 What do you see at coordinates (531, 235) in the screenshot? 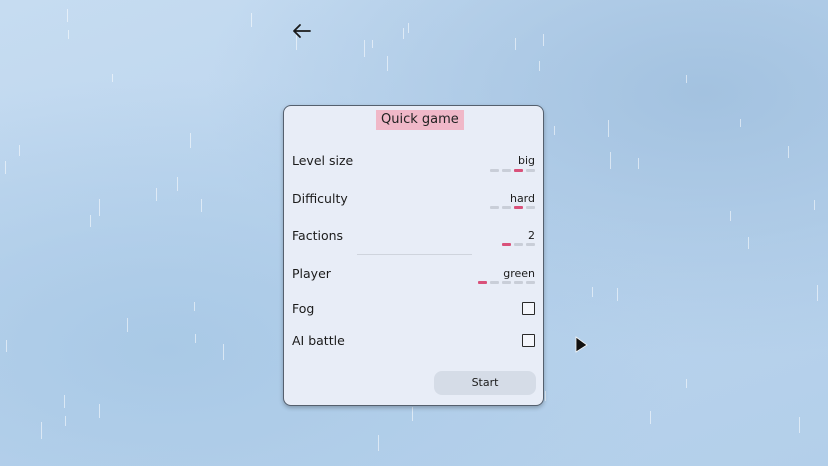
I see `setting-value: 2` at bounding box center [531, 235].